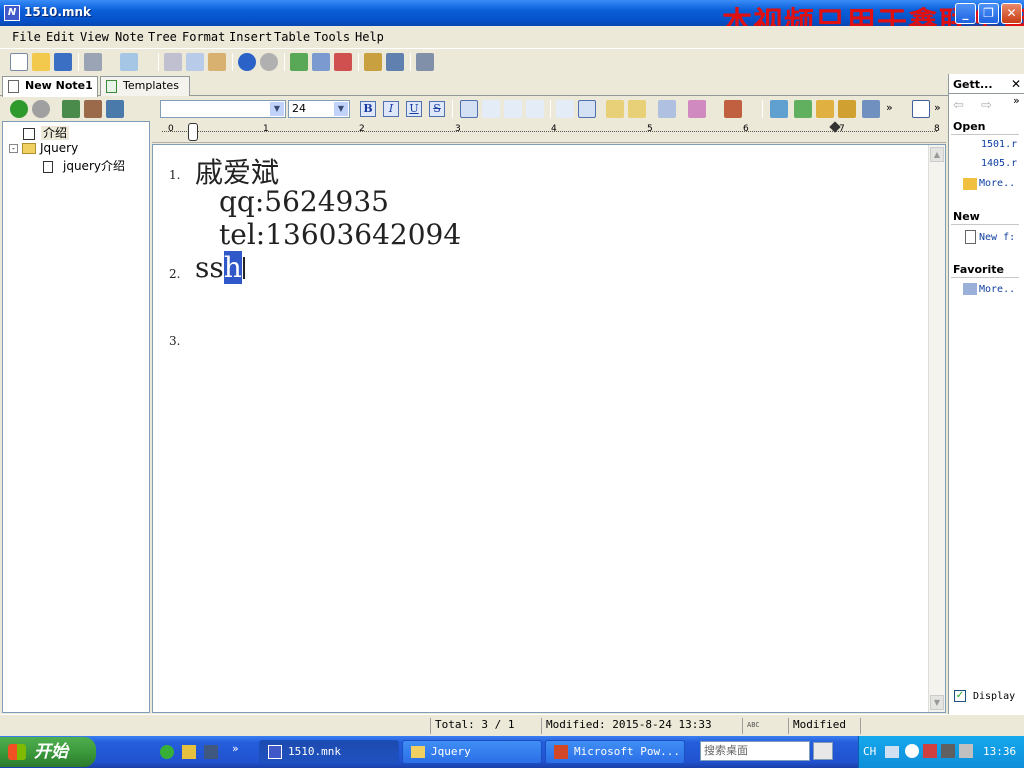  Describe the element at coordinates (93, 62) in the screenshot. I see `print-icon` at that location.